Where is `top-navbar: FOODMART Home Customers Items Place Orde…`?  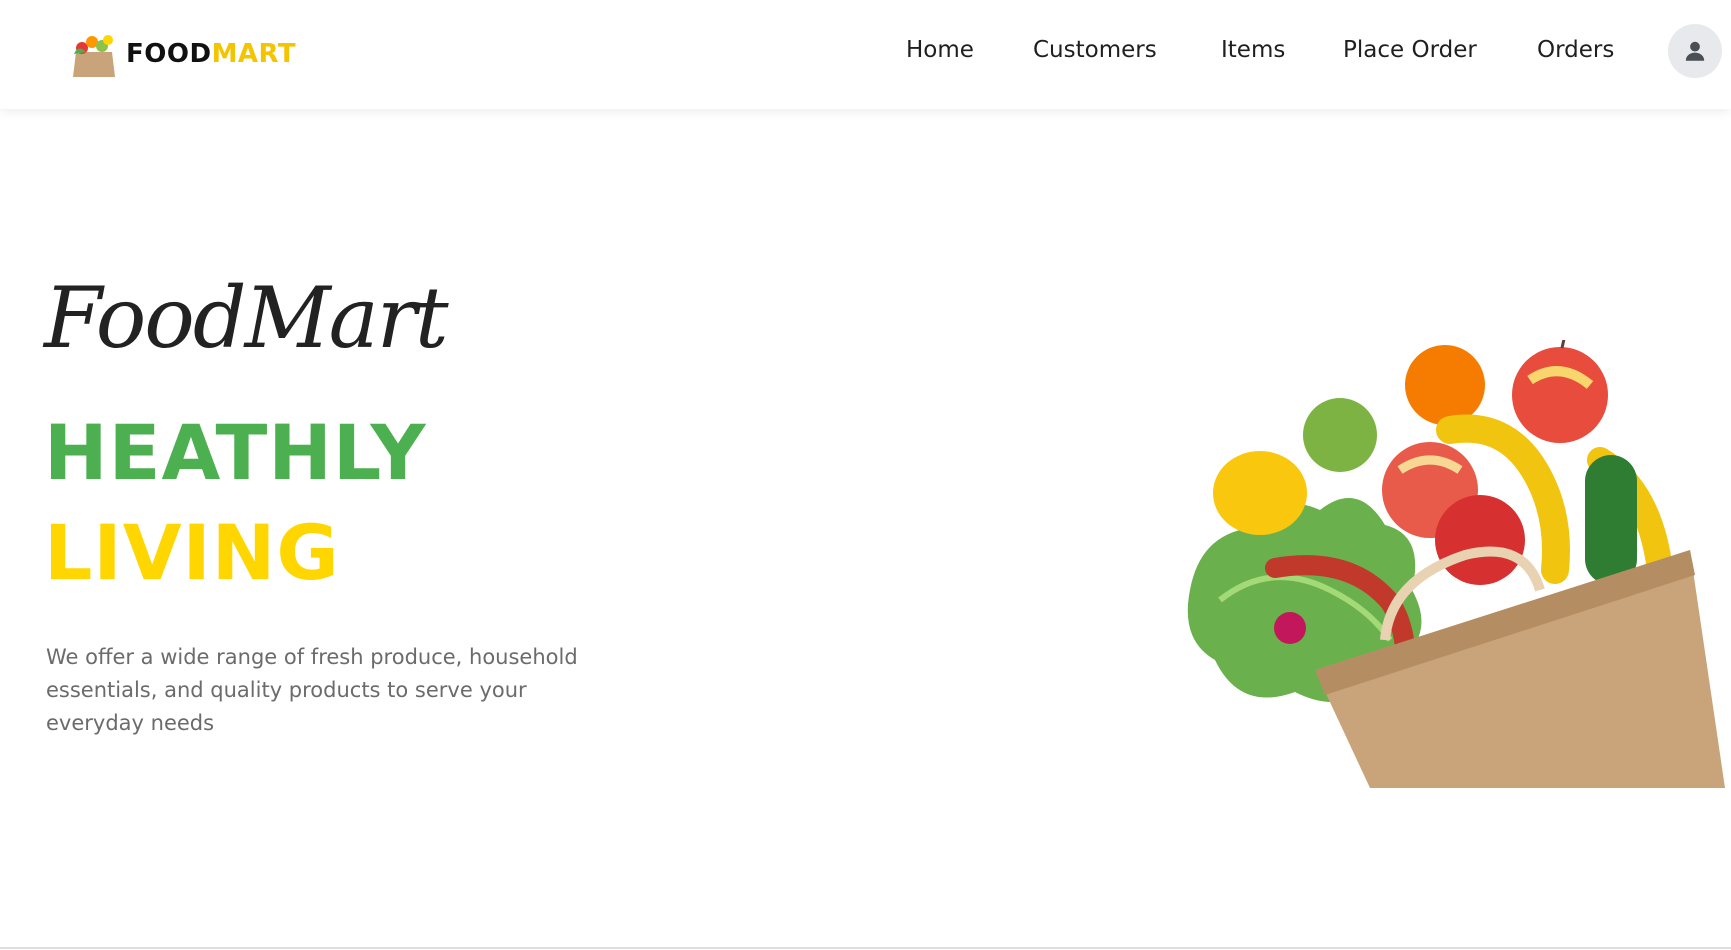
top-navbar: FOODMART Home Customers Items Place Orde… is located at coordinates (865, 54).